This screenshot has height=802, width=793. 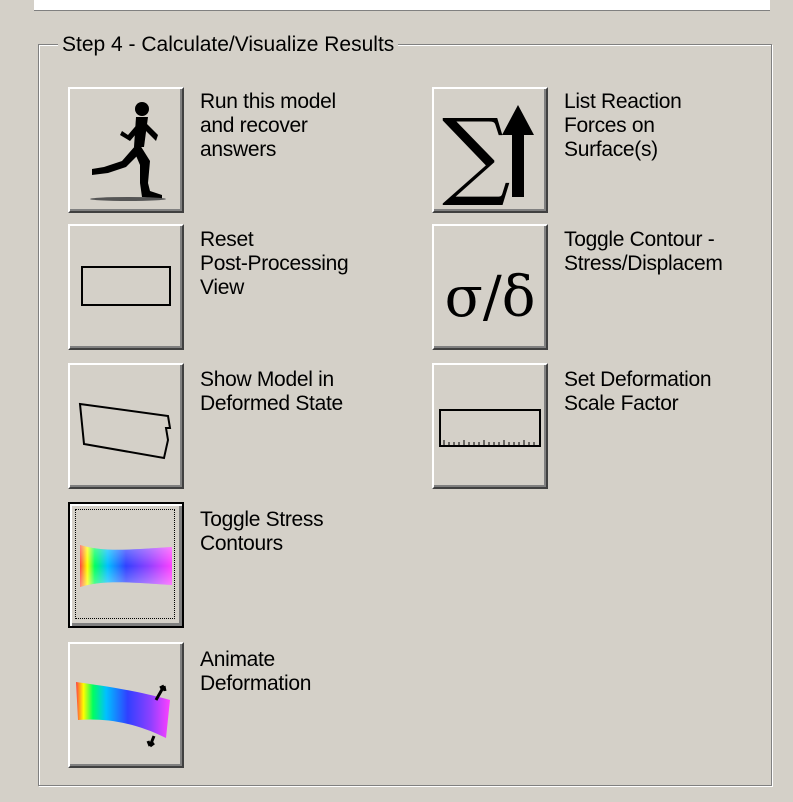 What do you see at coordinates (228, 45) in the screenshot?
I see `groupbox-title: Step 4 - Calculate/Visualize Results` at bounding box center [228, 45].